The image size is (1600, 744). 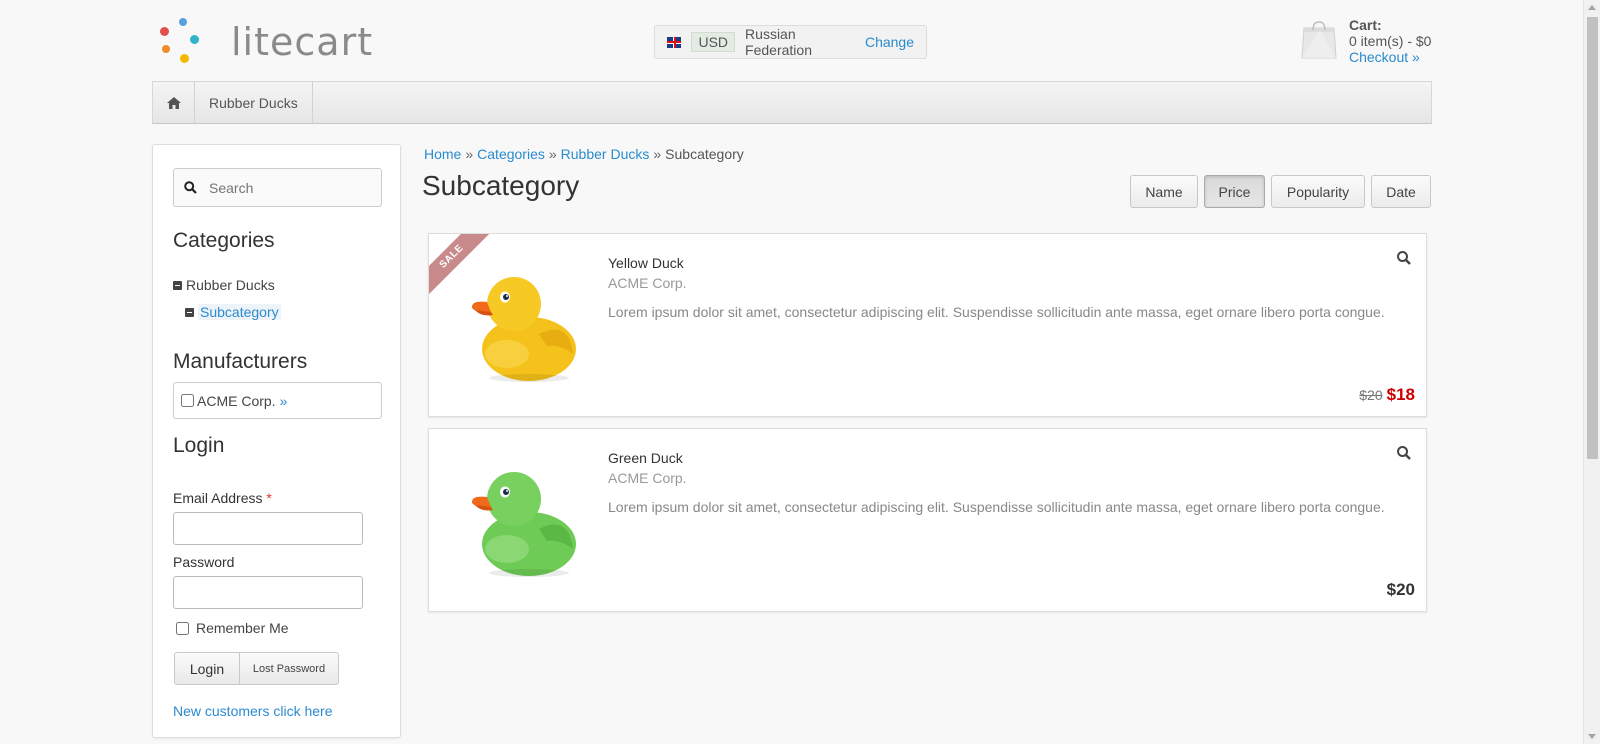 What do you see at coordinates (230, 285) in the screenshot?
I see `category-label: Rubber Ducks` at bounding box center [230, 285].